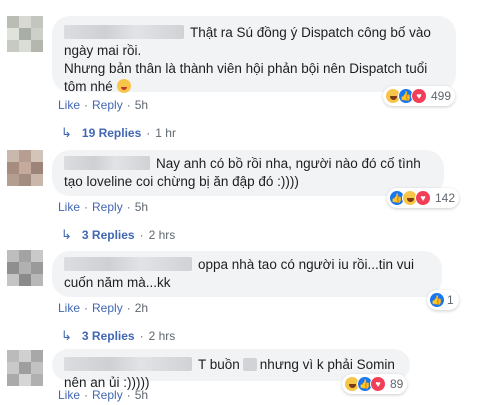 The height and width of the screenshot is (405, 493). I want to click on reaction-summary: 👍 ♥ 142, so click(423, 198).